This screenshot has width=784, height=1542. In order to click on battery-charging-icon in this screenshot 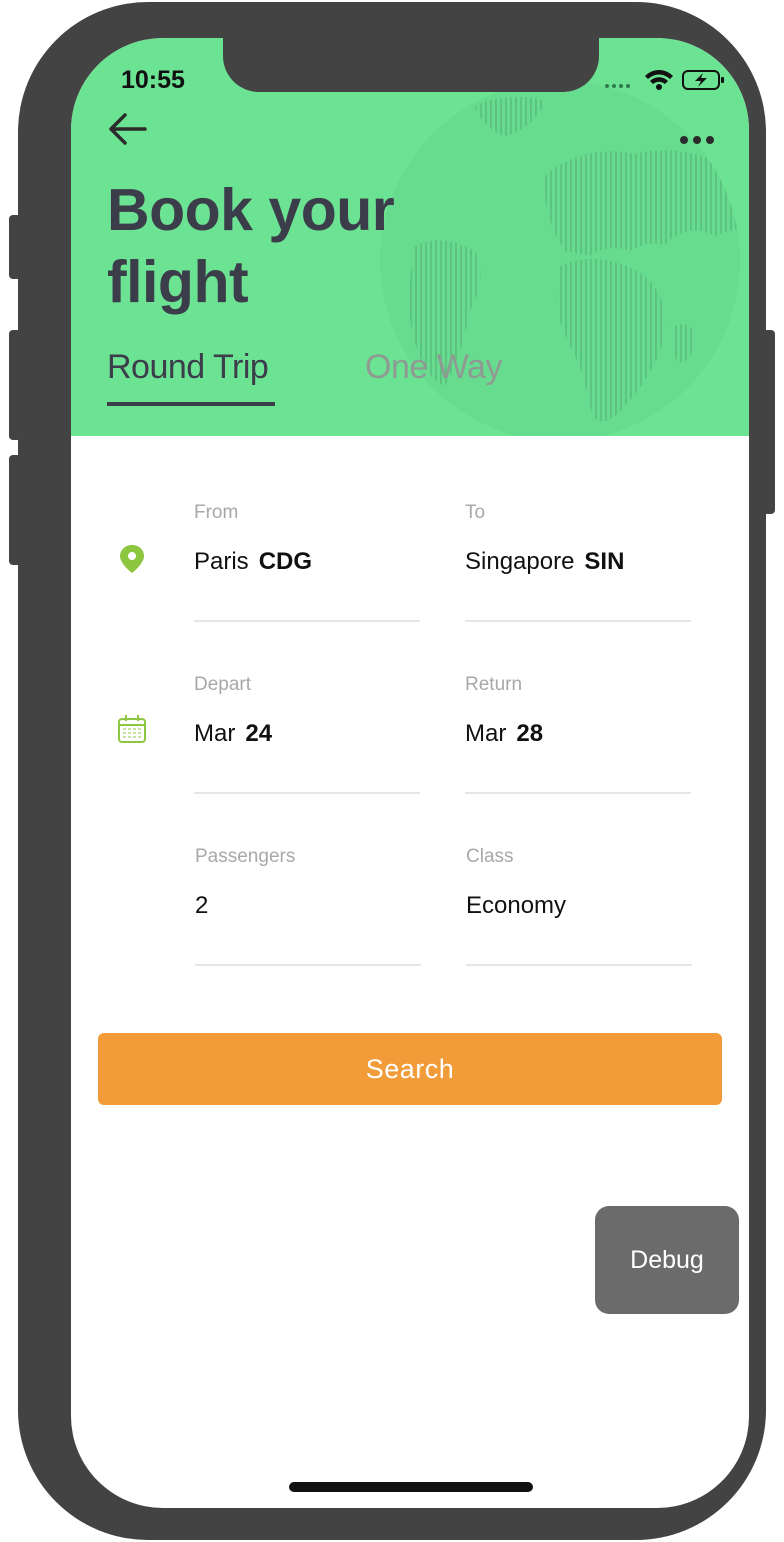, I will do `click(703, 80)`.